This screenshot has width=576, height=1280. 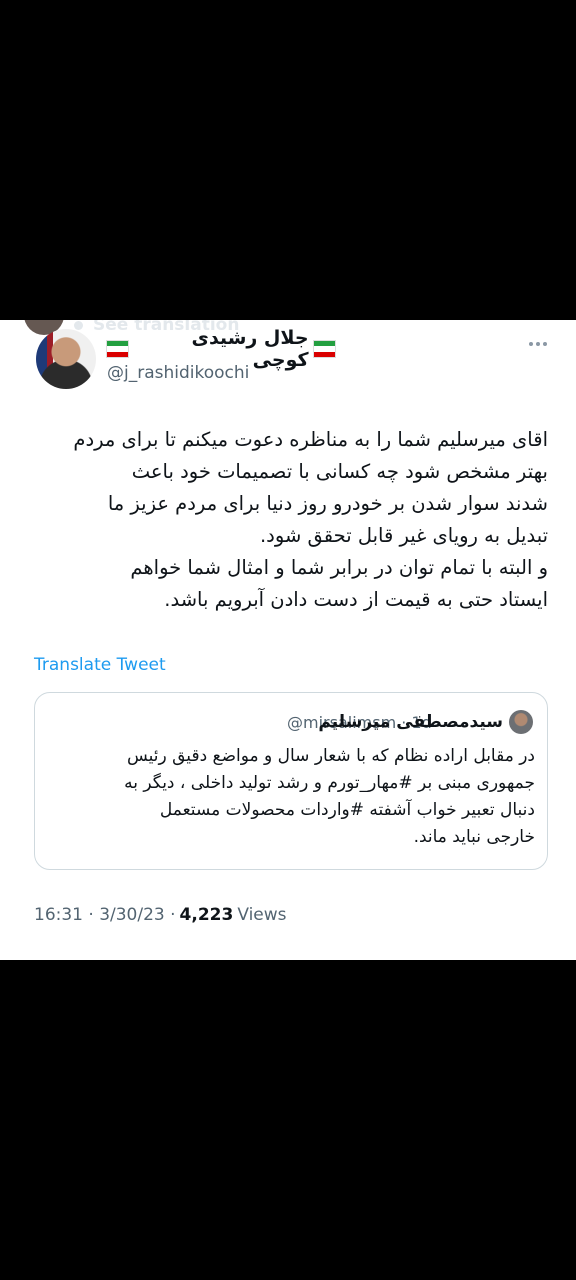 I want to click on tweet-timestamp: 16:31 · 3/30/23 ·, so click(x=105, y=915).